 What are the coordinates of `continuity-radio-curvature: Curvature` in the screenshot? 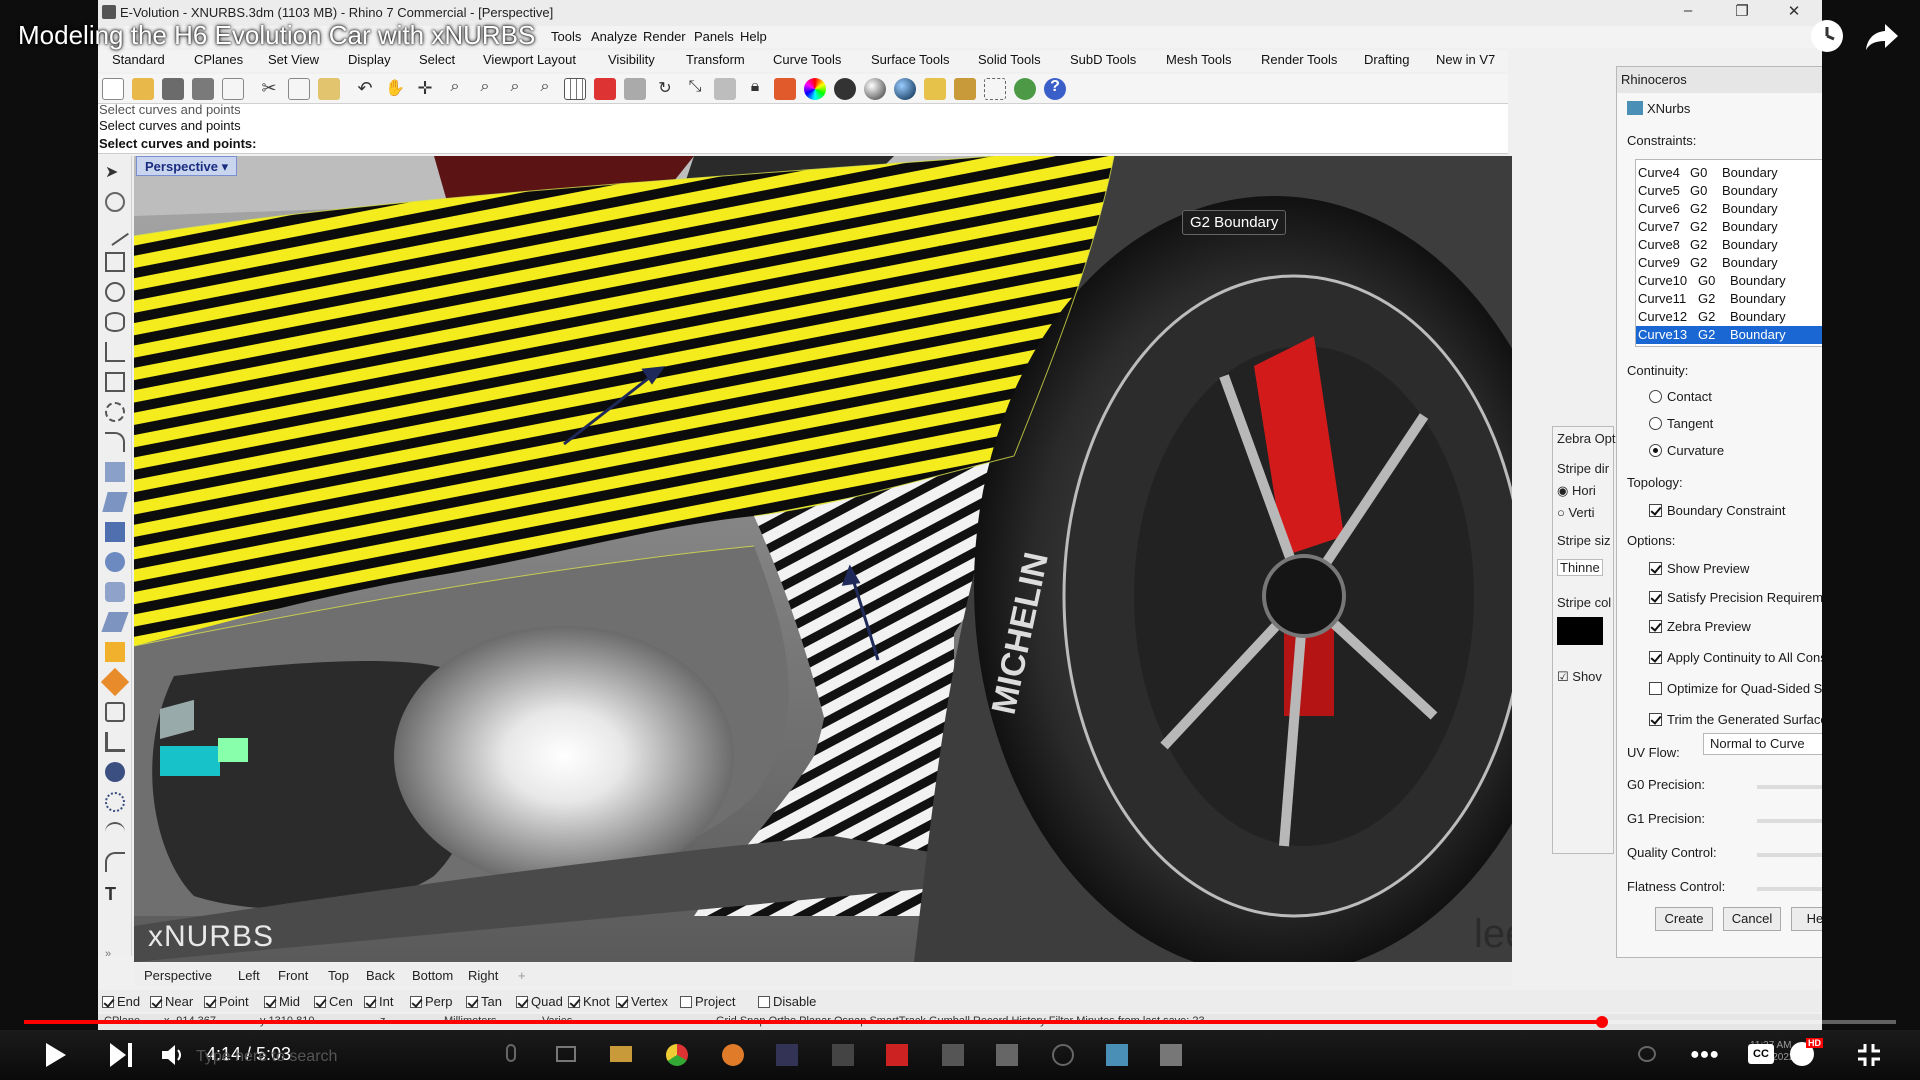 It's located at (1686, 450).